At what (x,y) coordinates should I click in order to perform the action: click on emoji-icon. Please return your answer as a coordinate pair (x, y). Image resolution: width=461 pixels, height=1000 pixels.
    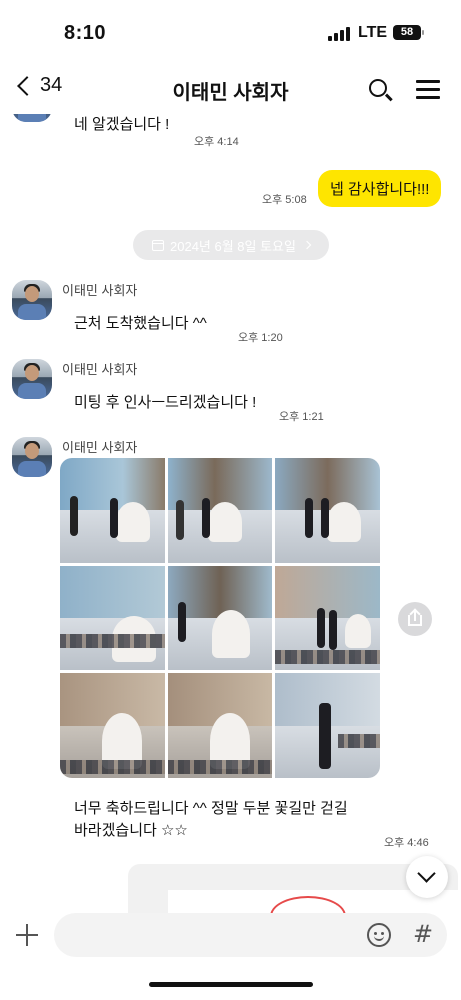
    Looking at the image, I should click on (379, 935).